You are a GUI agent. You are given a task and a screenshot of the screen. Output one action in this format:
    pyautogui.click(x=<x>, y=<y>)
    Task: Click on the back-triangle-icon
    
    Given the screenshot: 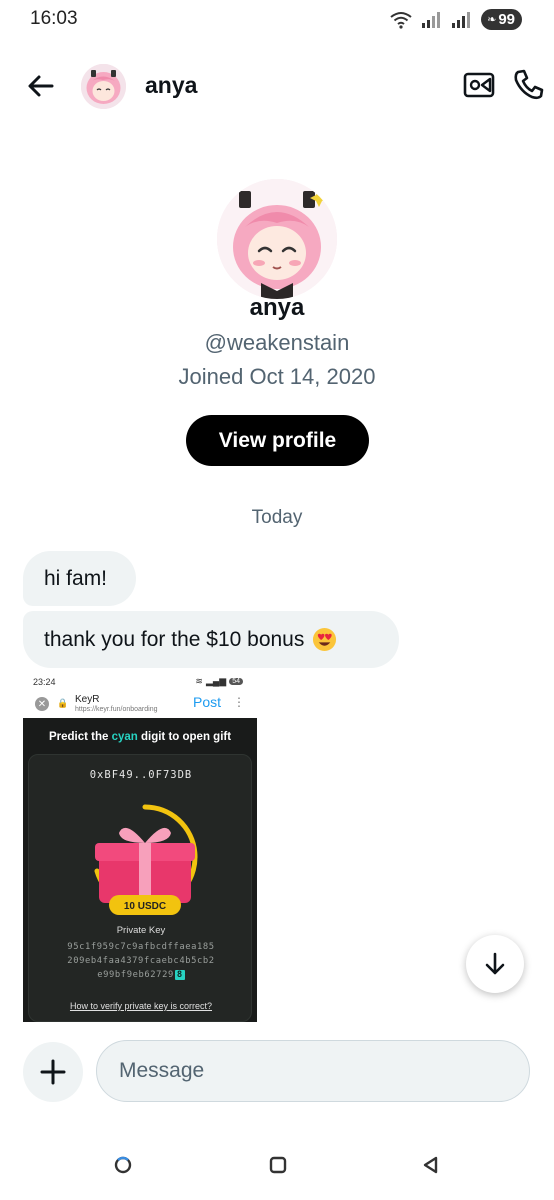 What is the action you would take?
    pyautogui.click(x=431, y=1165)
    